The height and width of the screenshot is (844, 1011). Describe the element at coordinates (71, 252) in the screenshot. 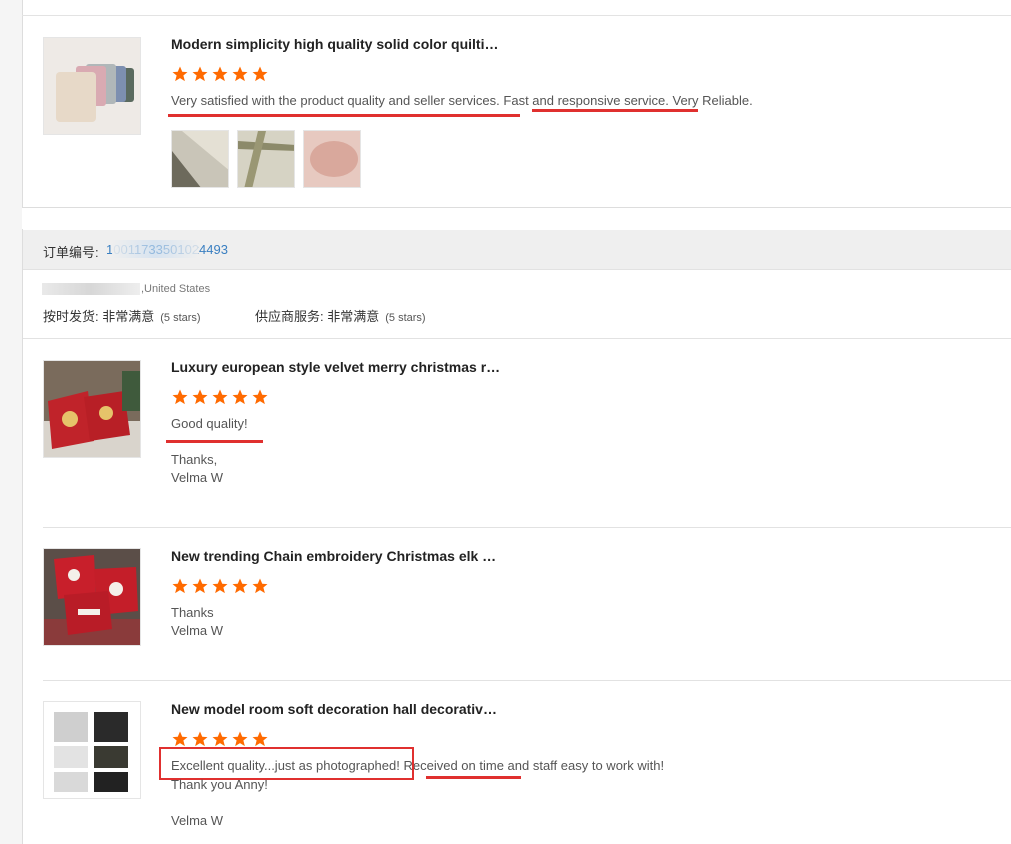

I see `order-number-label: 订单编号:` at that location.